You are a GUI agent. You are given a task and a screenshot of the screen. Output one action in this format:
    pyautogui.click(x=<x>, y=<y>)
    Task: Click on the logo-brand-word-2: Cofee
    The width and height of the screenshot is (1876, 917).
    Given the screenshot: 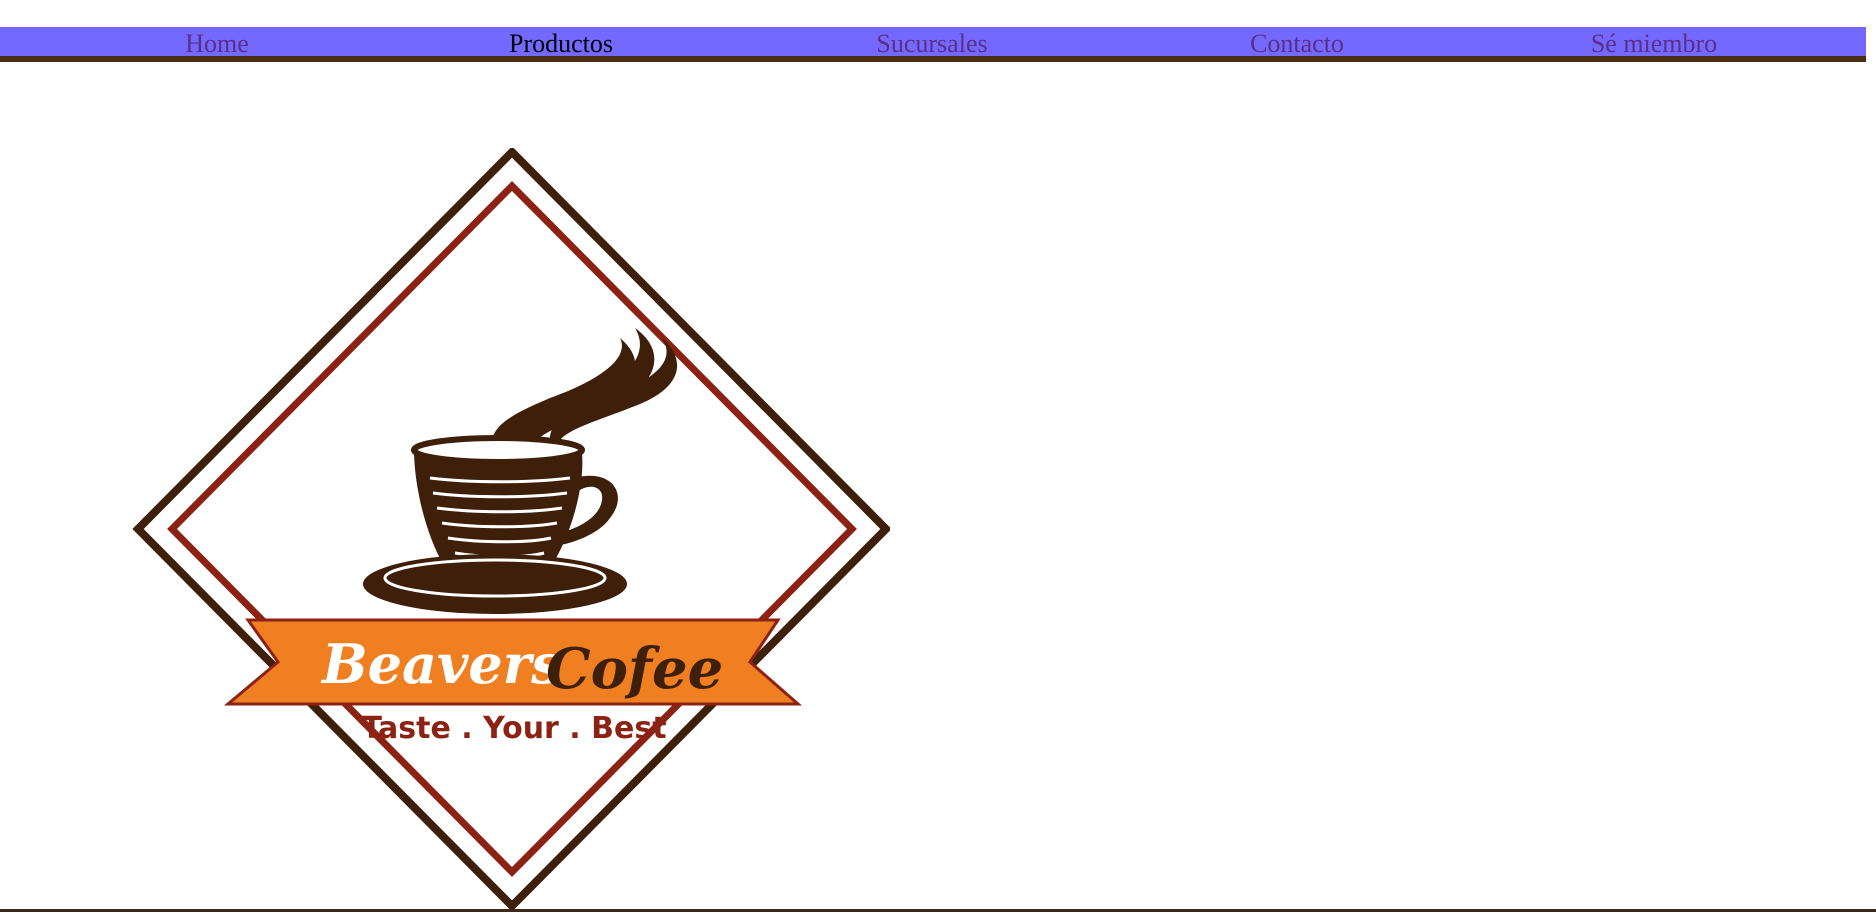 What is the action you would take?
    pyautogui.click(x=634, y=669)
    